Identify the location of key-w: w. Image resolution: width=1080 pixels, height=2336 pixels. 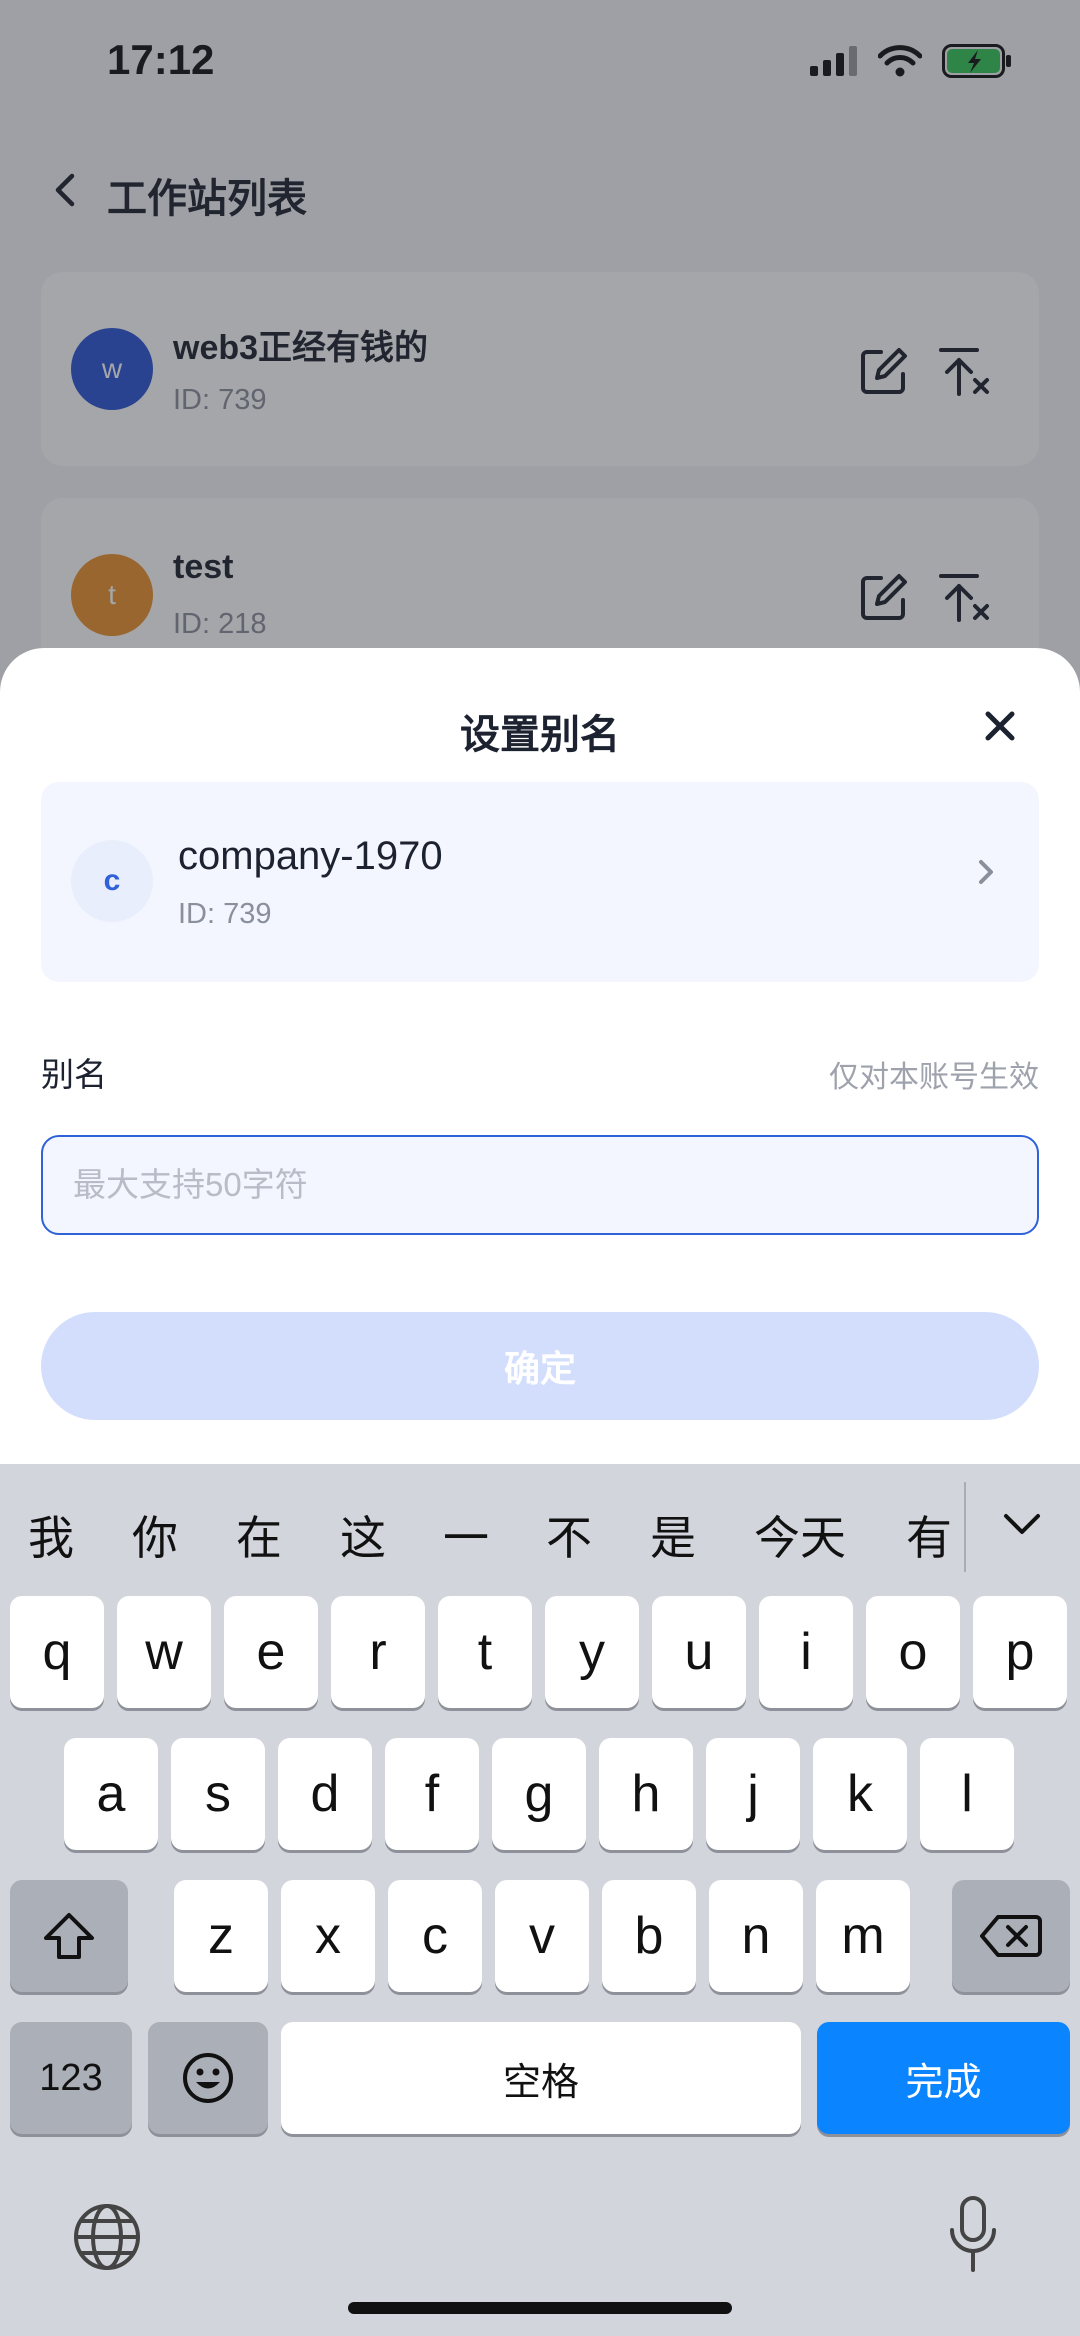
(164, 1652).